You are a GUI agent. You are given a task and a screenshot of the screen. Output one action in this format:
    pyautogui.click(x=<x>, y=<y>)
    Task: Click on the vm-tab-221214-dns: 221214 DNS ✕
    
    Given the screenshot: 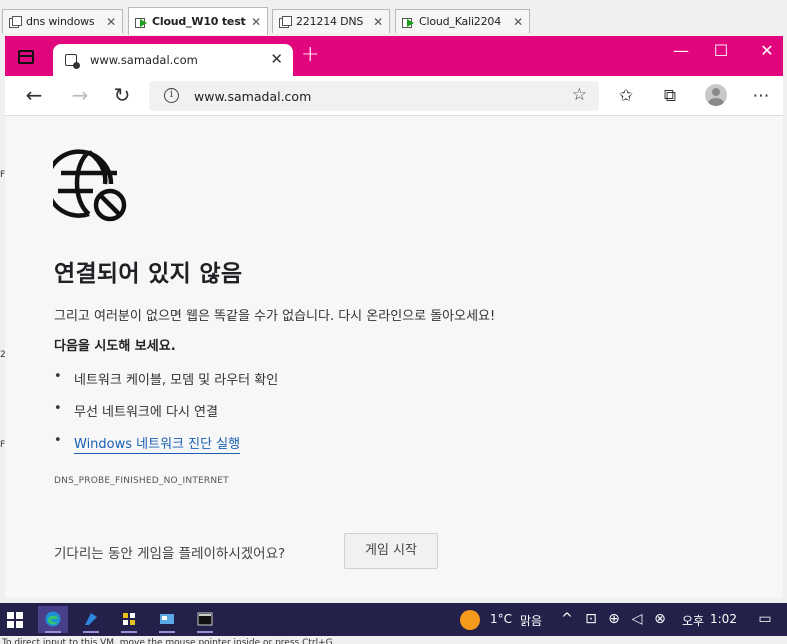 What is the action you would take?
    pyautogui.click(x=331, y=21)
    